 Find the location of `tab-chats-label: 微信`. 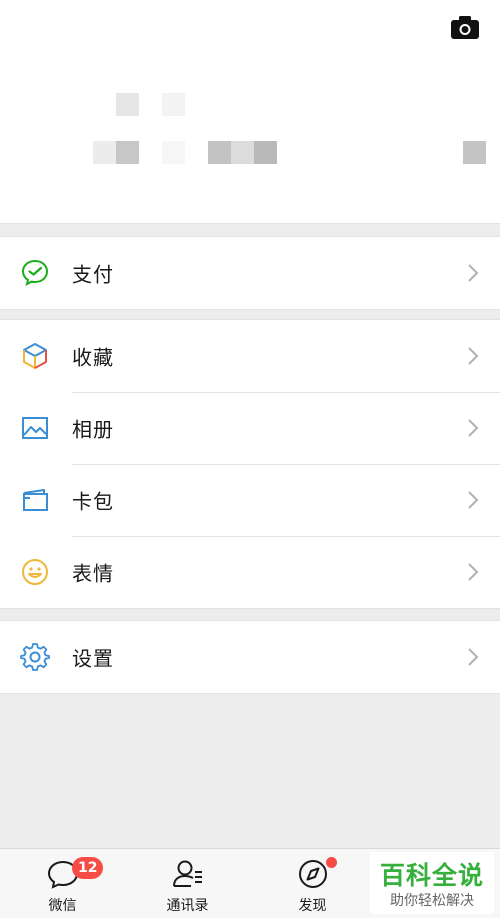

tab-chats-label: 微信 is located at coordinates (62, 906).